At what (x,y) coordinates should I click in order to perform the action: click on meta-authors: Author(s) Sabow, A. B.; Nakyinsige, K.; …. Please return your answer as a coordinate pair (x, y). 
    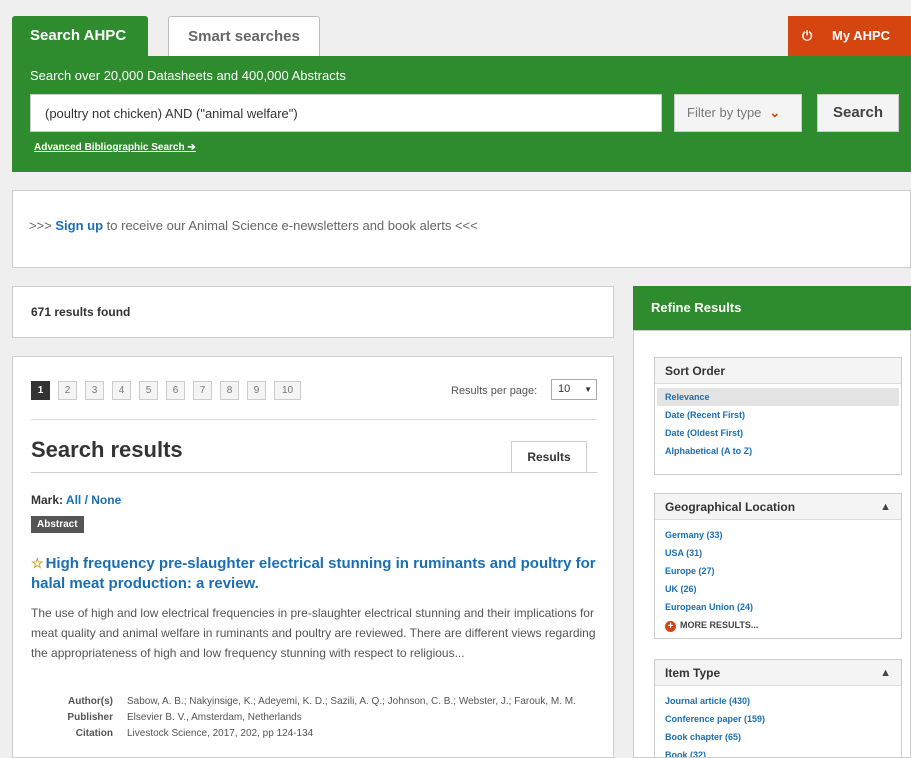
    Looking at the image, I should click on (314, 702).